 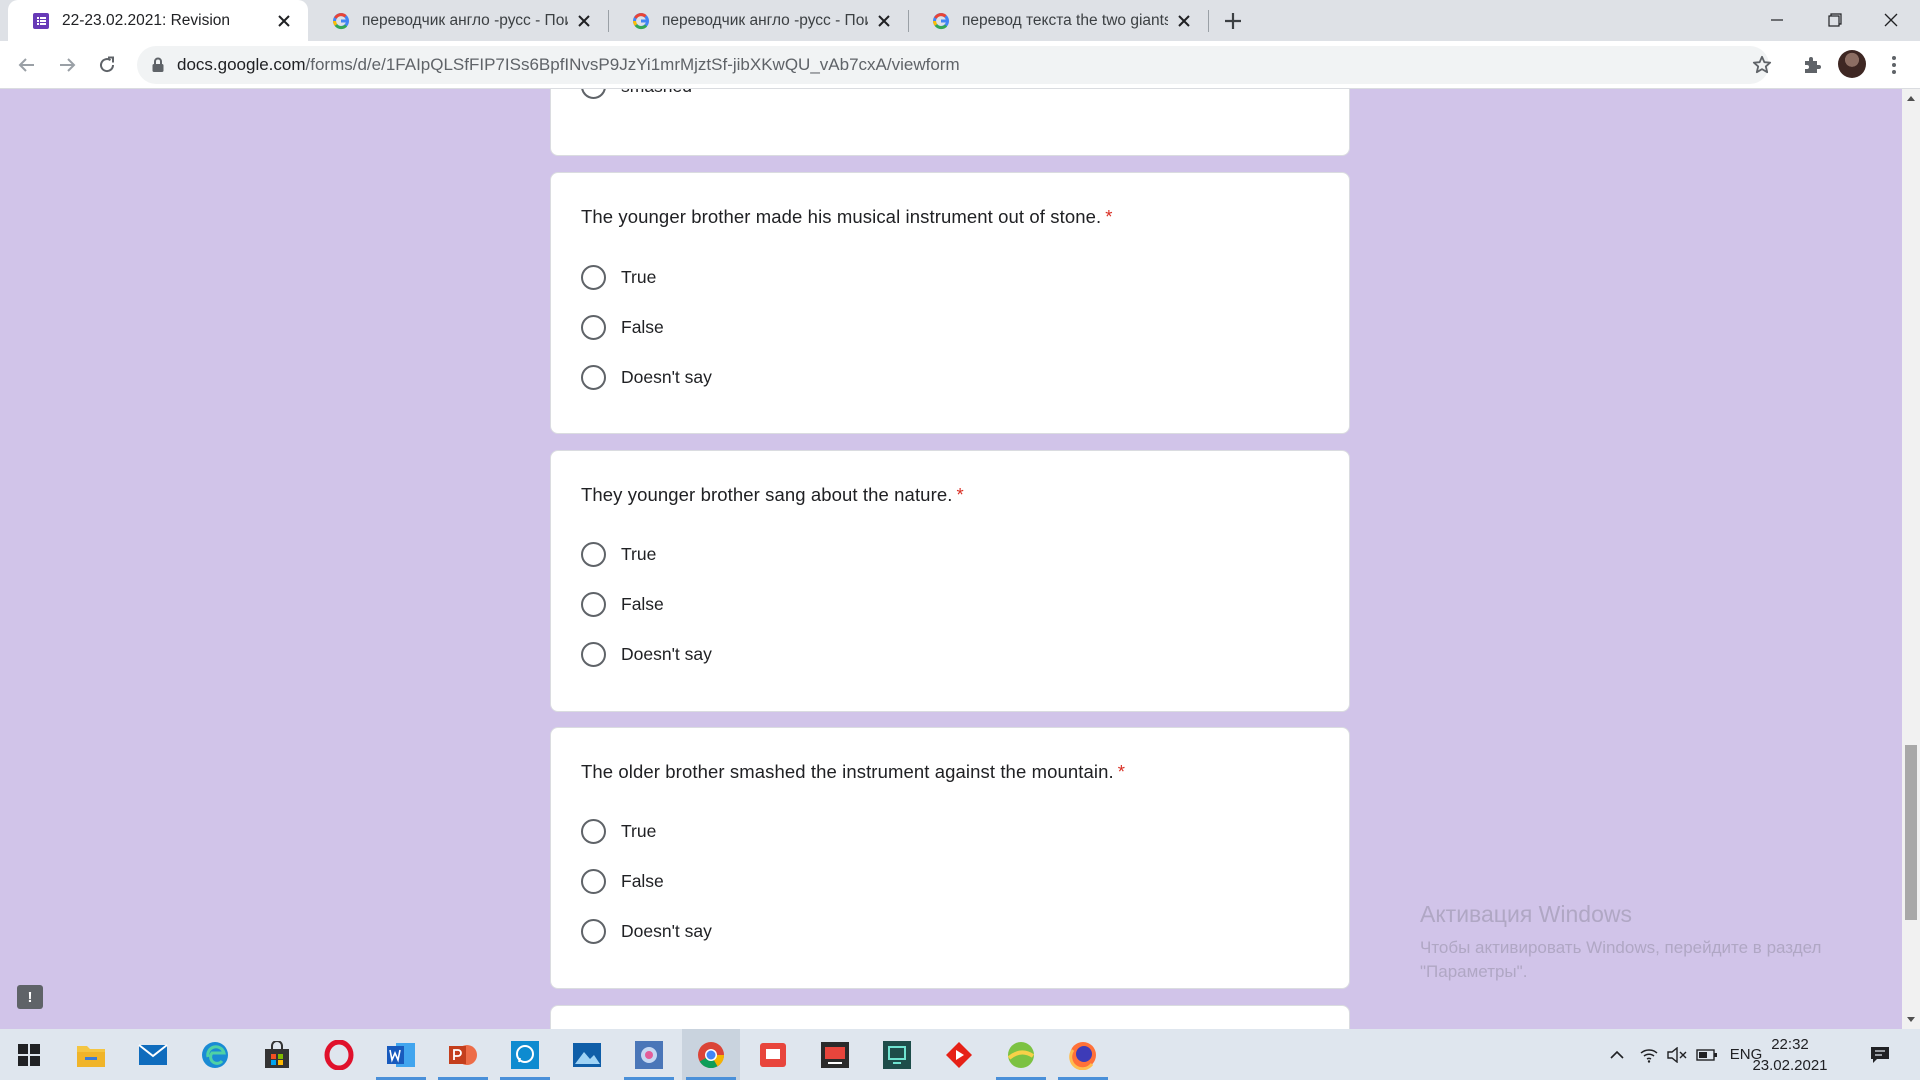 What do you see at coordinates (1911, 559) in the screenshot?
I see `page-scrollbar` at bounding box center [1911, 559].